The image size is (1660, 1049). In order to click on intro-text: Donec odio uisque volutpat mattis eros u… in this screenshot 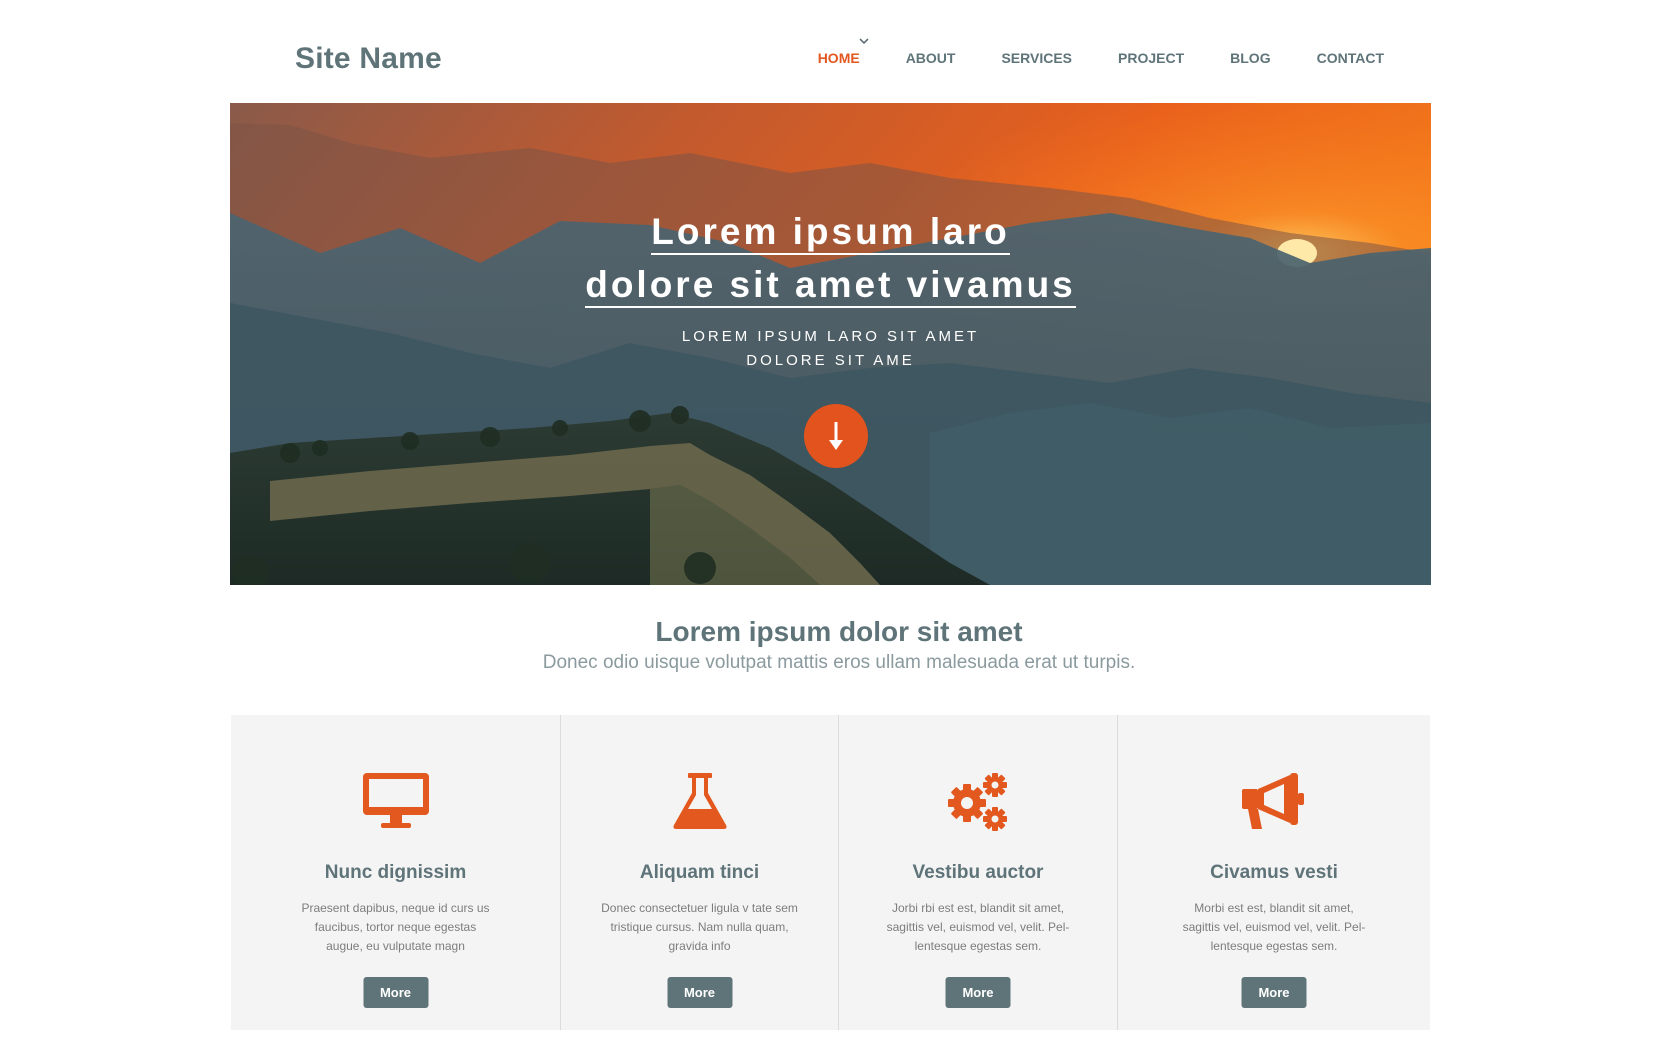, I will do `click(839, 662)`.